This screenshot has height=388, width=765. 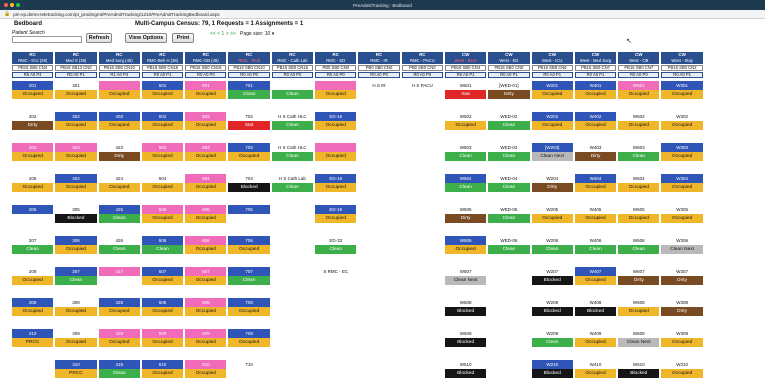 What do you see at coordinates (76, 85) in the screenshot?
I see `bed-room-label: 301` at bounding box center [76, 85].